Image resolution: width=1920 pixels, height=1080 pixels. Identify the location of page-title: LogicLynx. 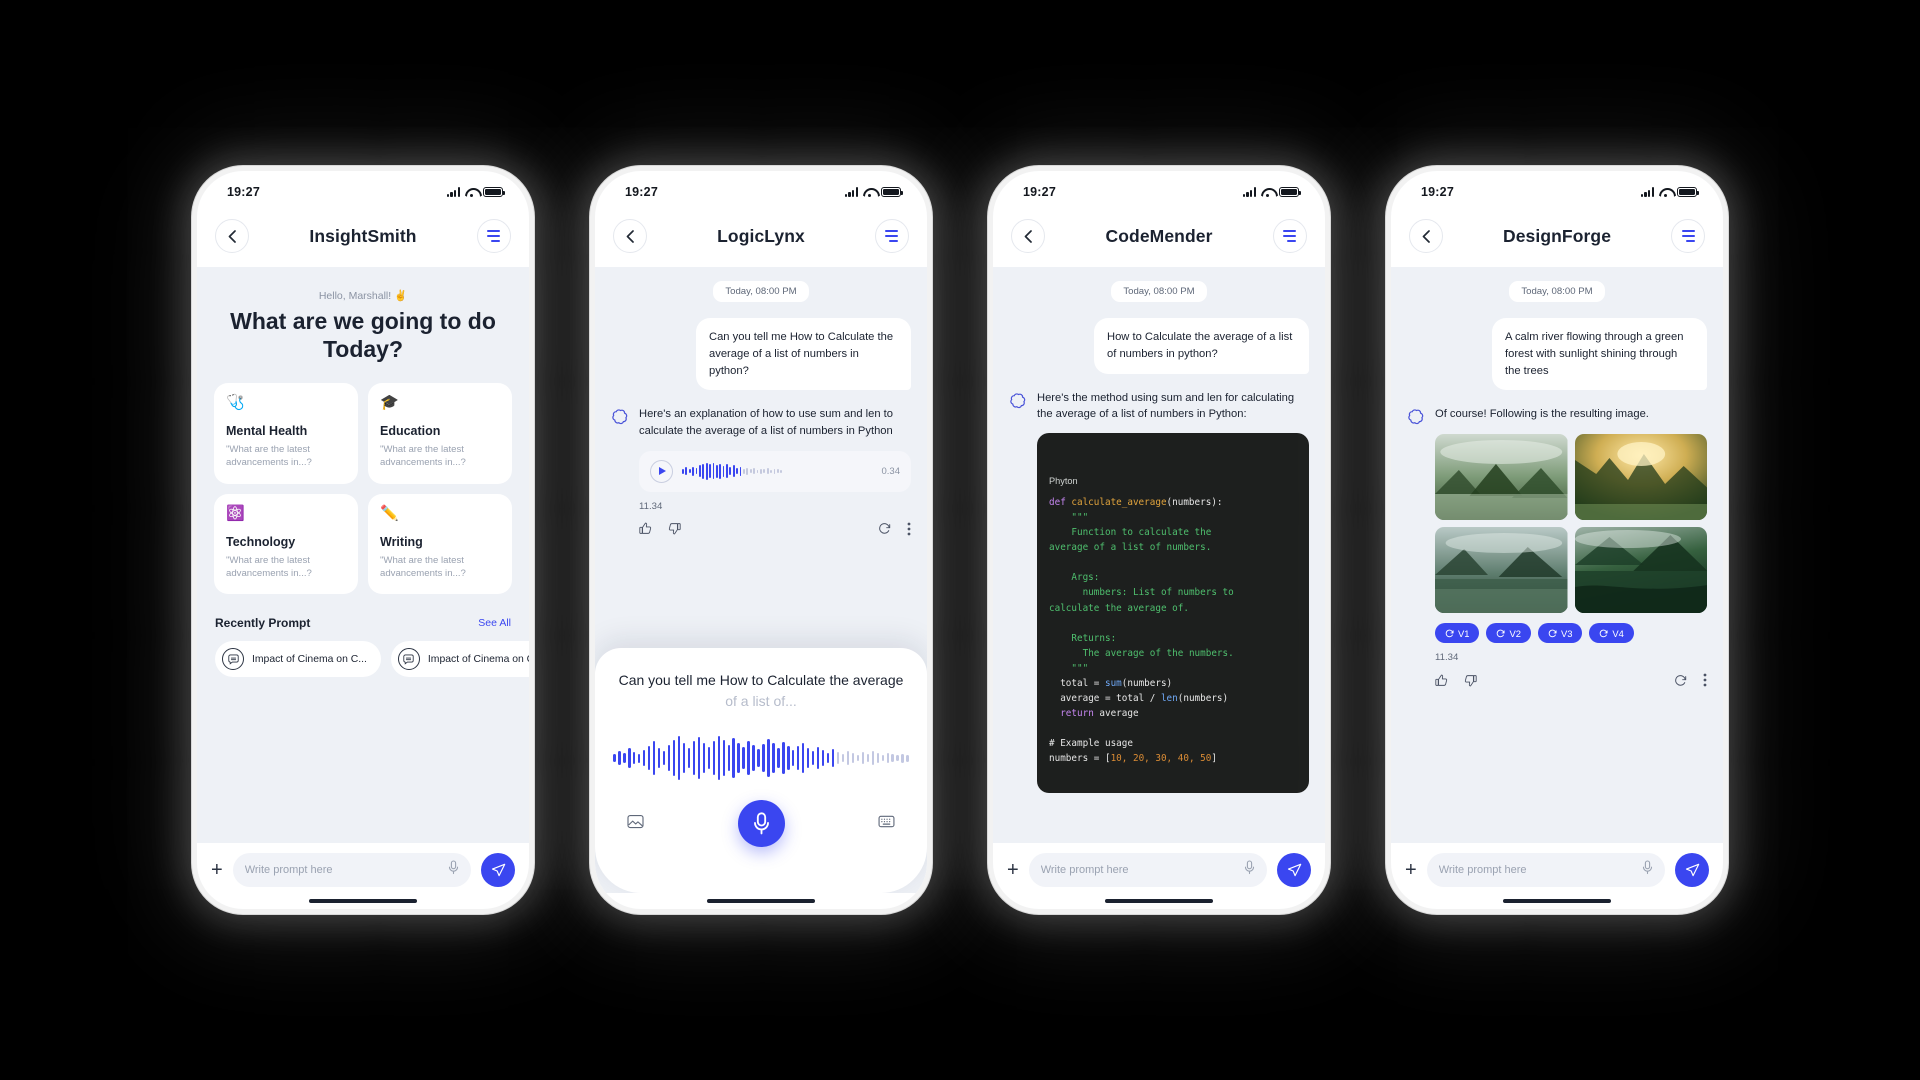
(761, 235).